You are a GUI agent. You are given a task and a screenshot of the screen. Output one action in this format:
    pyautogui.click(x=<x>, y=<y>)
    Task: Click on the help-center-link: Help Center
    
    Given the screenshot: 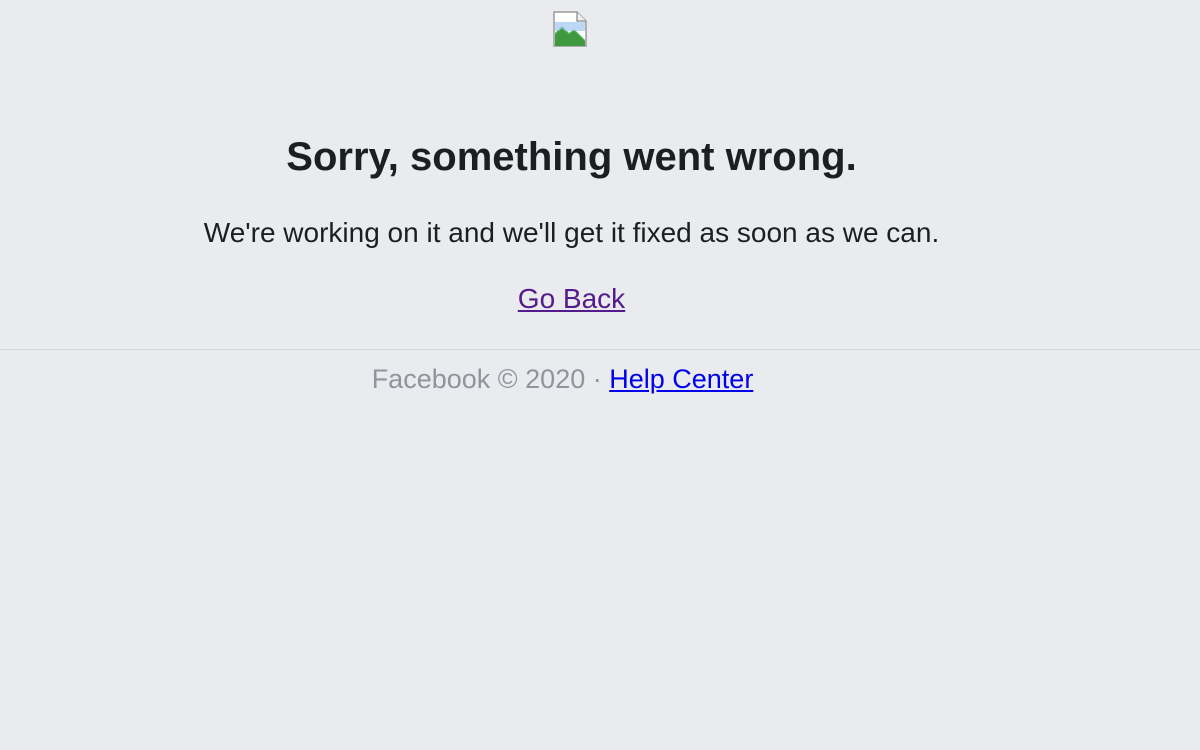 What is the action you would take?
    pyautogui.click(x=681, y=379)
    